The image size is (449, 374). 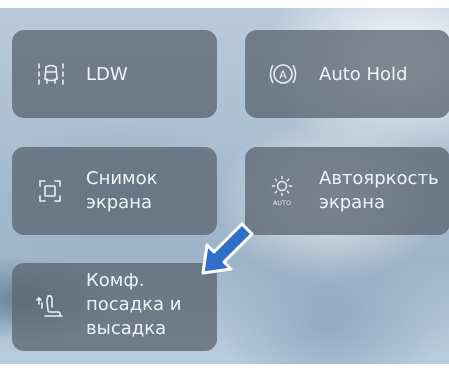 I want to click on screenshot-label-line-1: Снимок, so click(x=122, y=178).